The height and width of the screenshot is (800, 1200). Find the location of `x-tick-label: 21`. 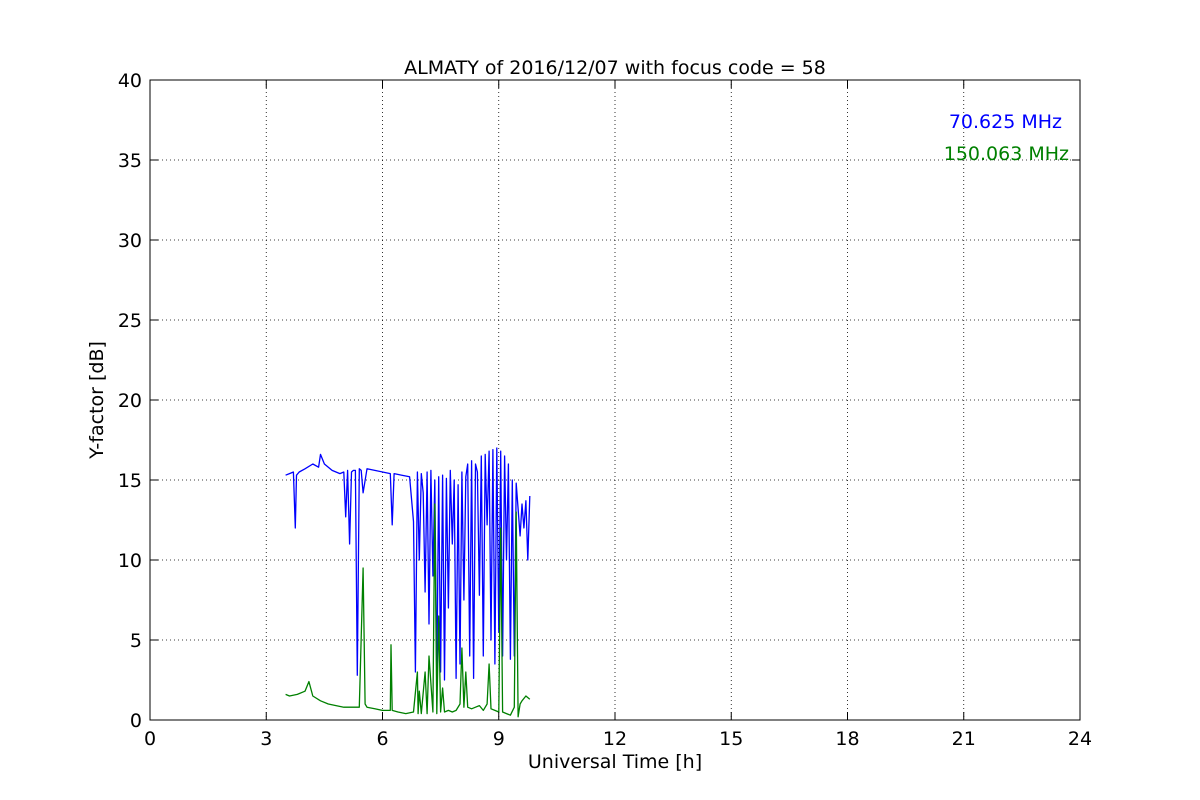

x-tick-label: 21 is located at coordinates (964, 739).